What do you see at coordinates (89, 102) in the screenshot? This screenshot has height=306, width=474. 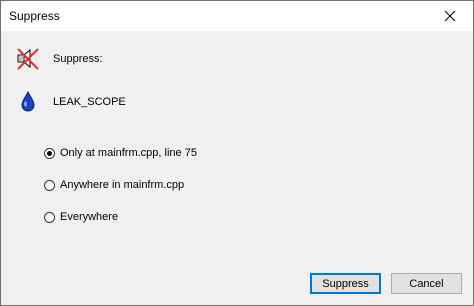 I see `leak-scope-label: LEAK_SCOPE` at bounding box center [89, 102].